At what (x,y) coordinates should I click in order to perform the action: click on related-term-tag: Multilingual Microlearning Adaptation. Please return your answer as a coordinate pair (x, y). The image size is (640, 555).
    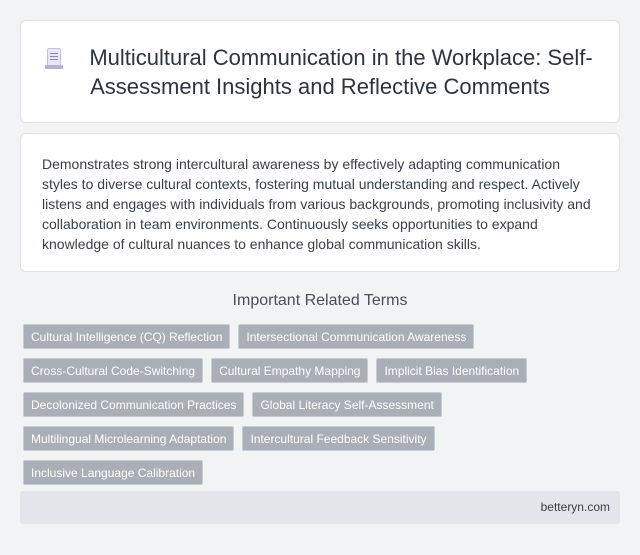
    Looking at the image, I should click on (129, 438).